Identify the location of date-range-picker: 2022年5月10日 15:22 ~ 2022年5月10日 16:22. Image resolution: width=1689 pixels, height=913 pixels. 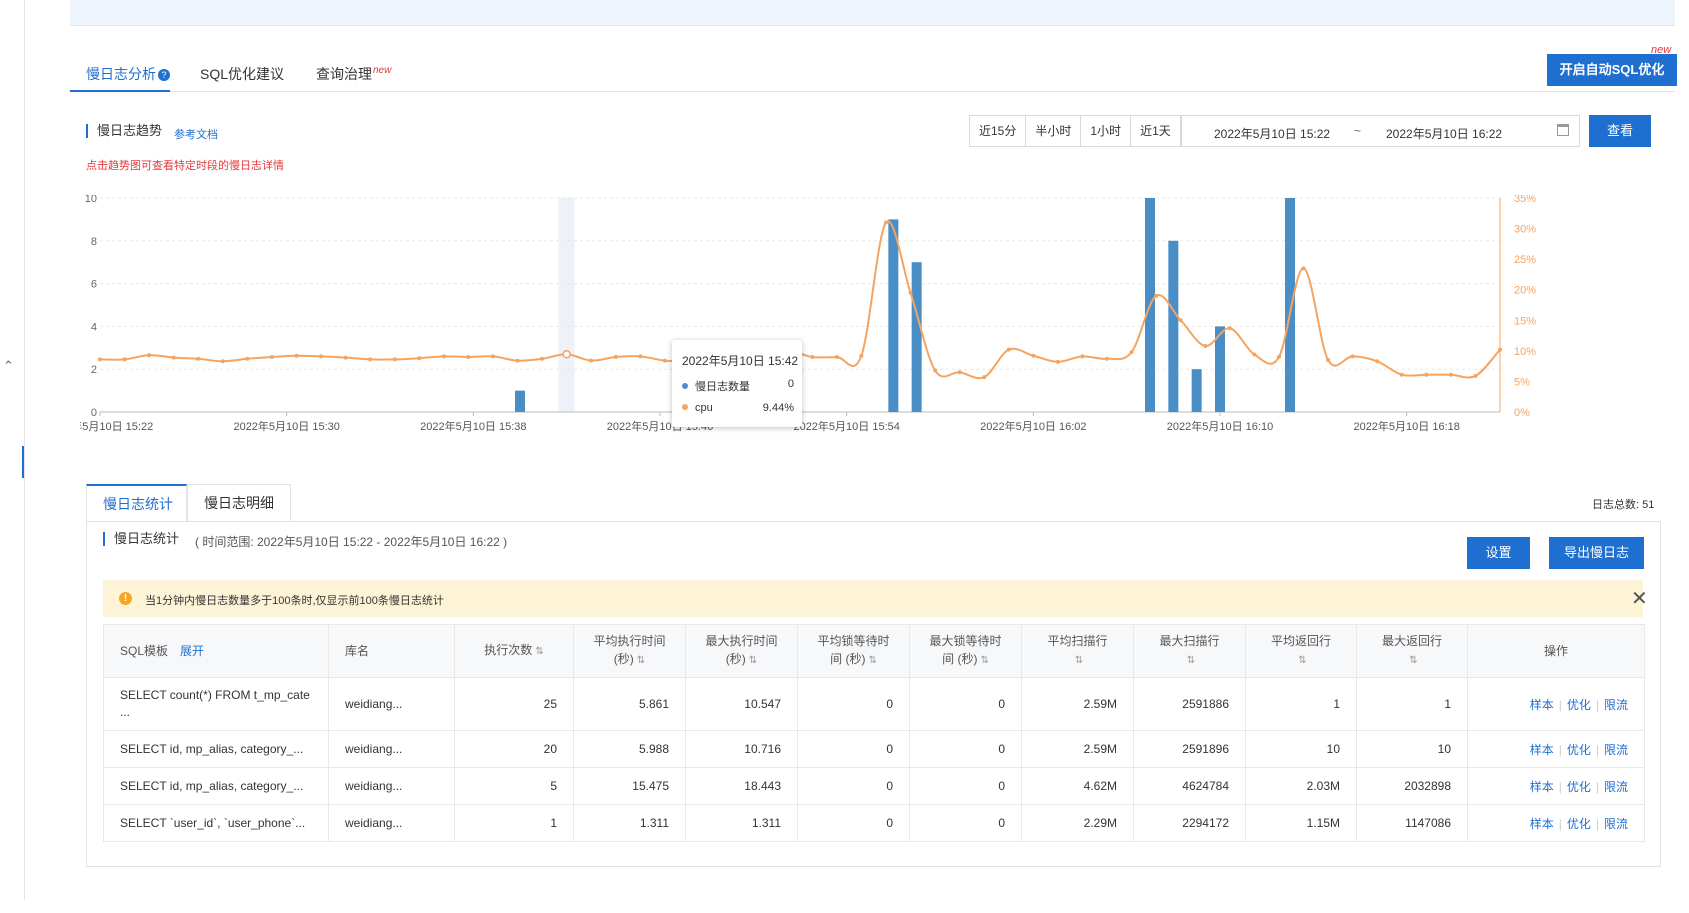
(1380, 131).